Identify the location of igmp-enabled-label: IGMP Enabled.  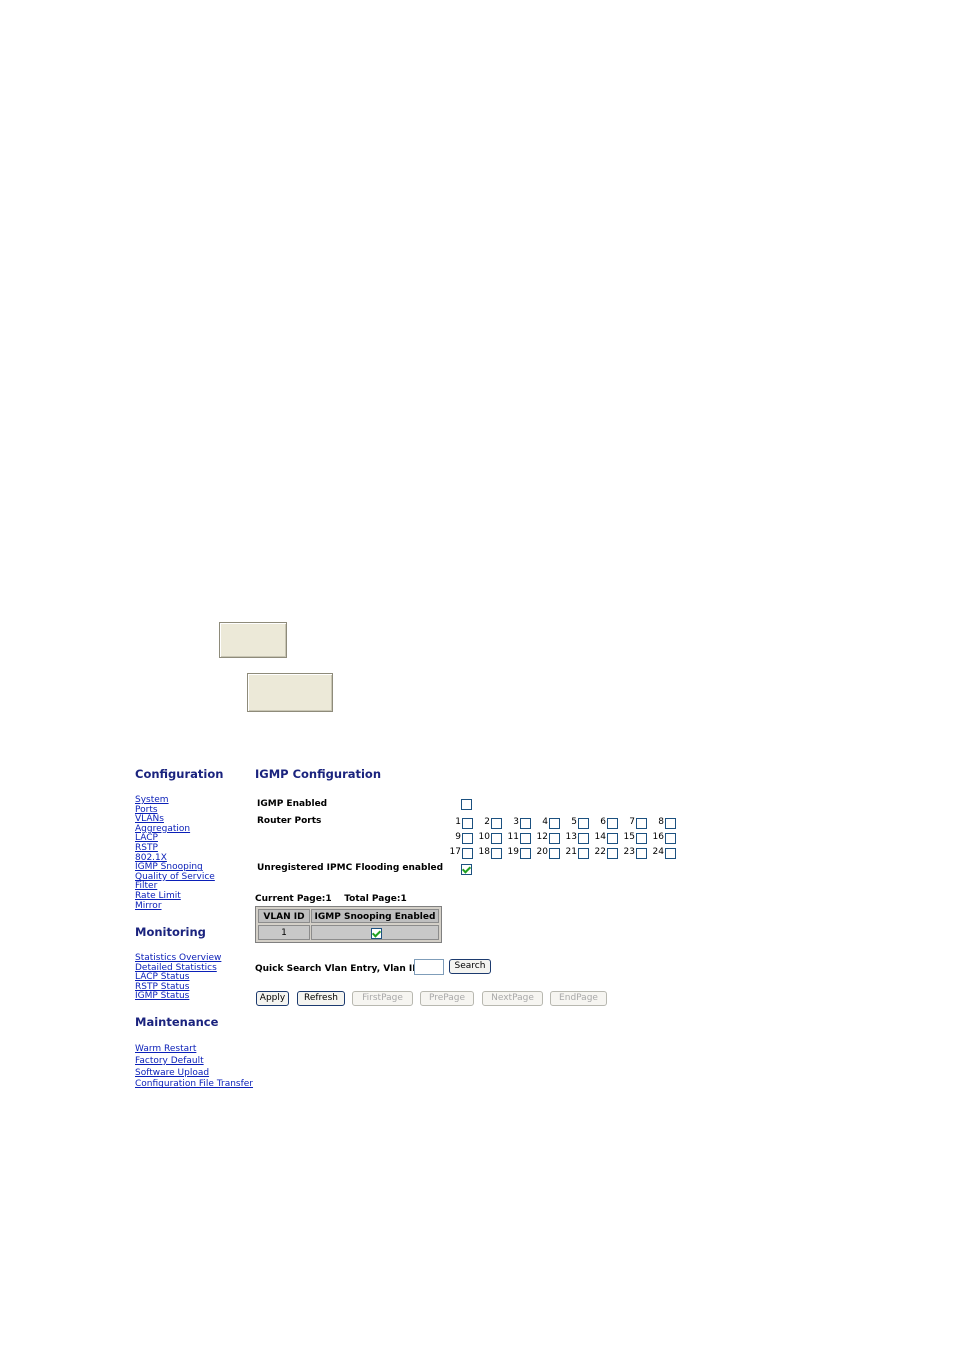
(292, 804).